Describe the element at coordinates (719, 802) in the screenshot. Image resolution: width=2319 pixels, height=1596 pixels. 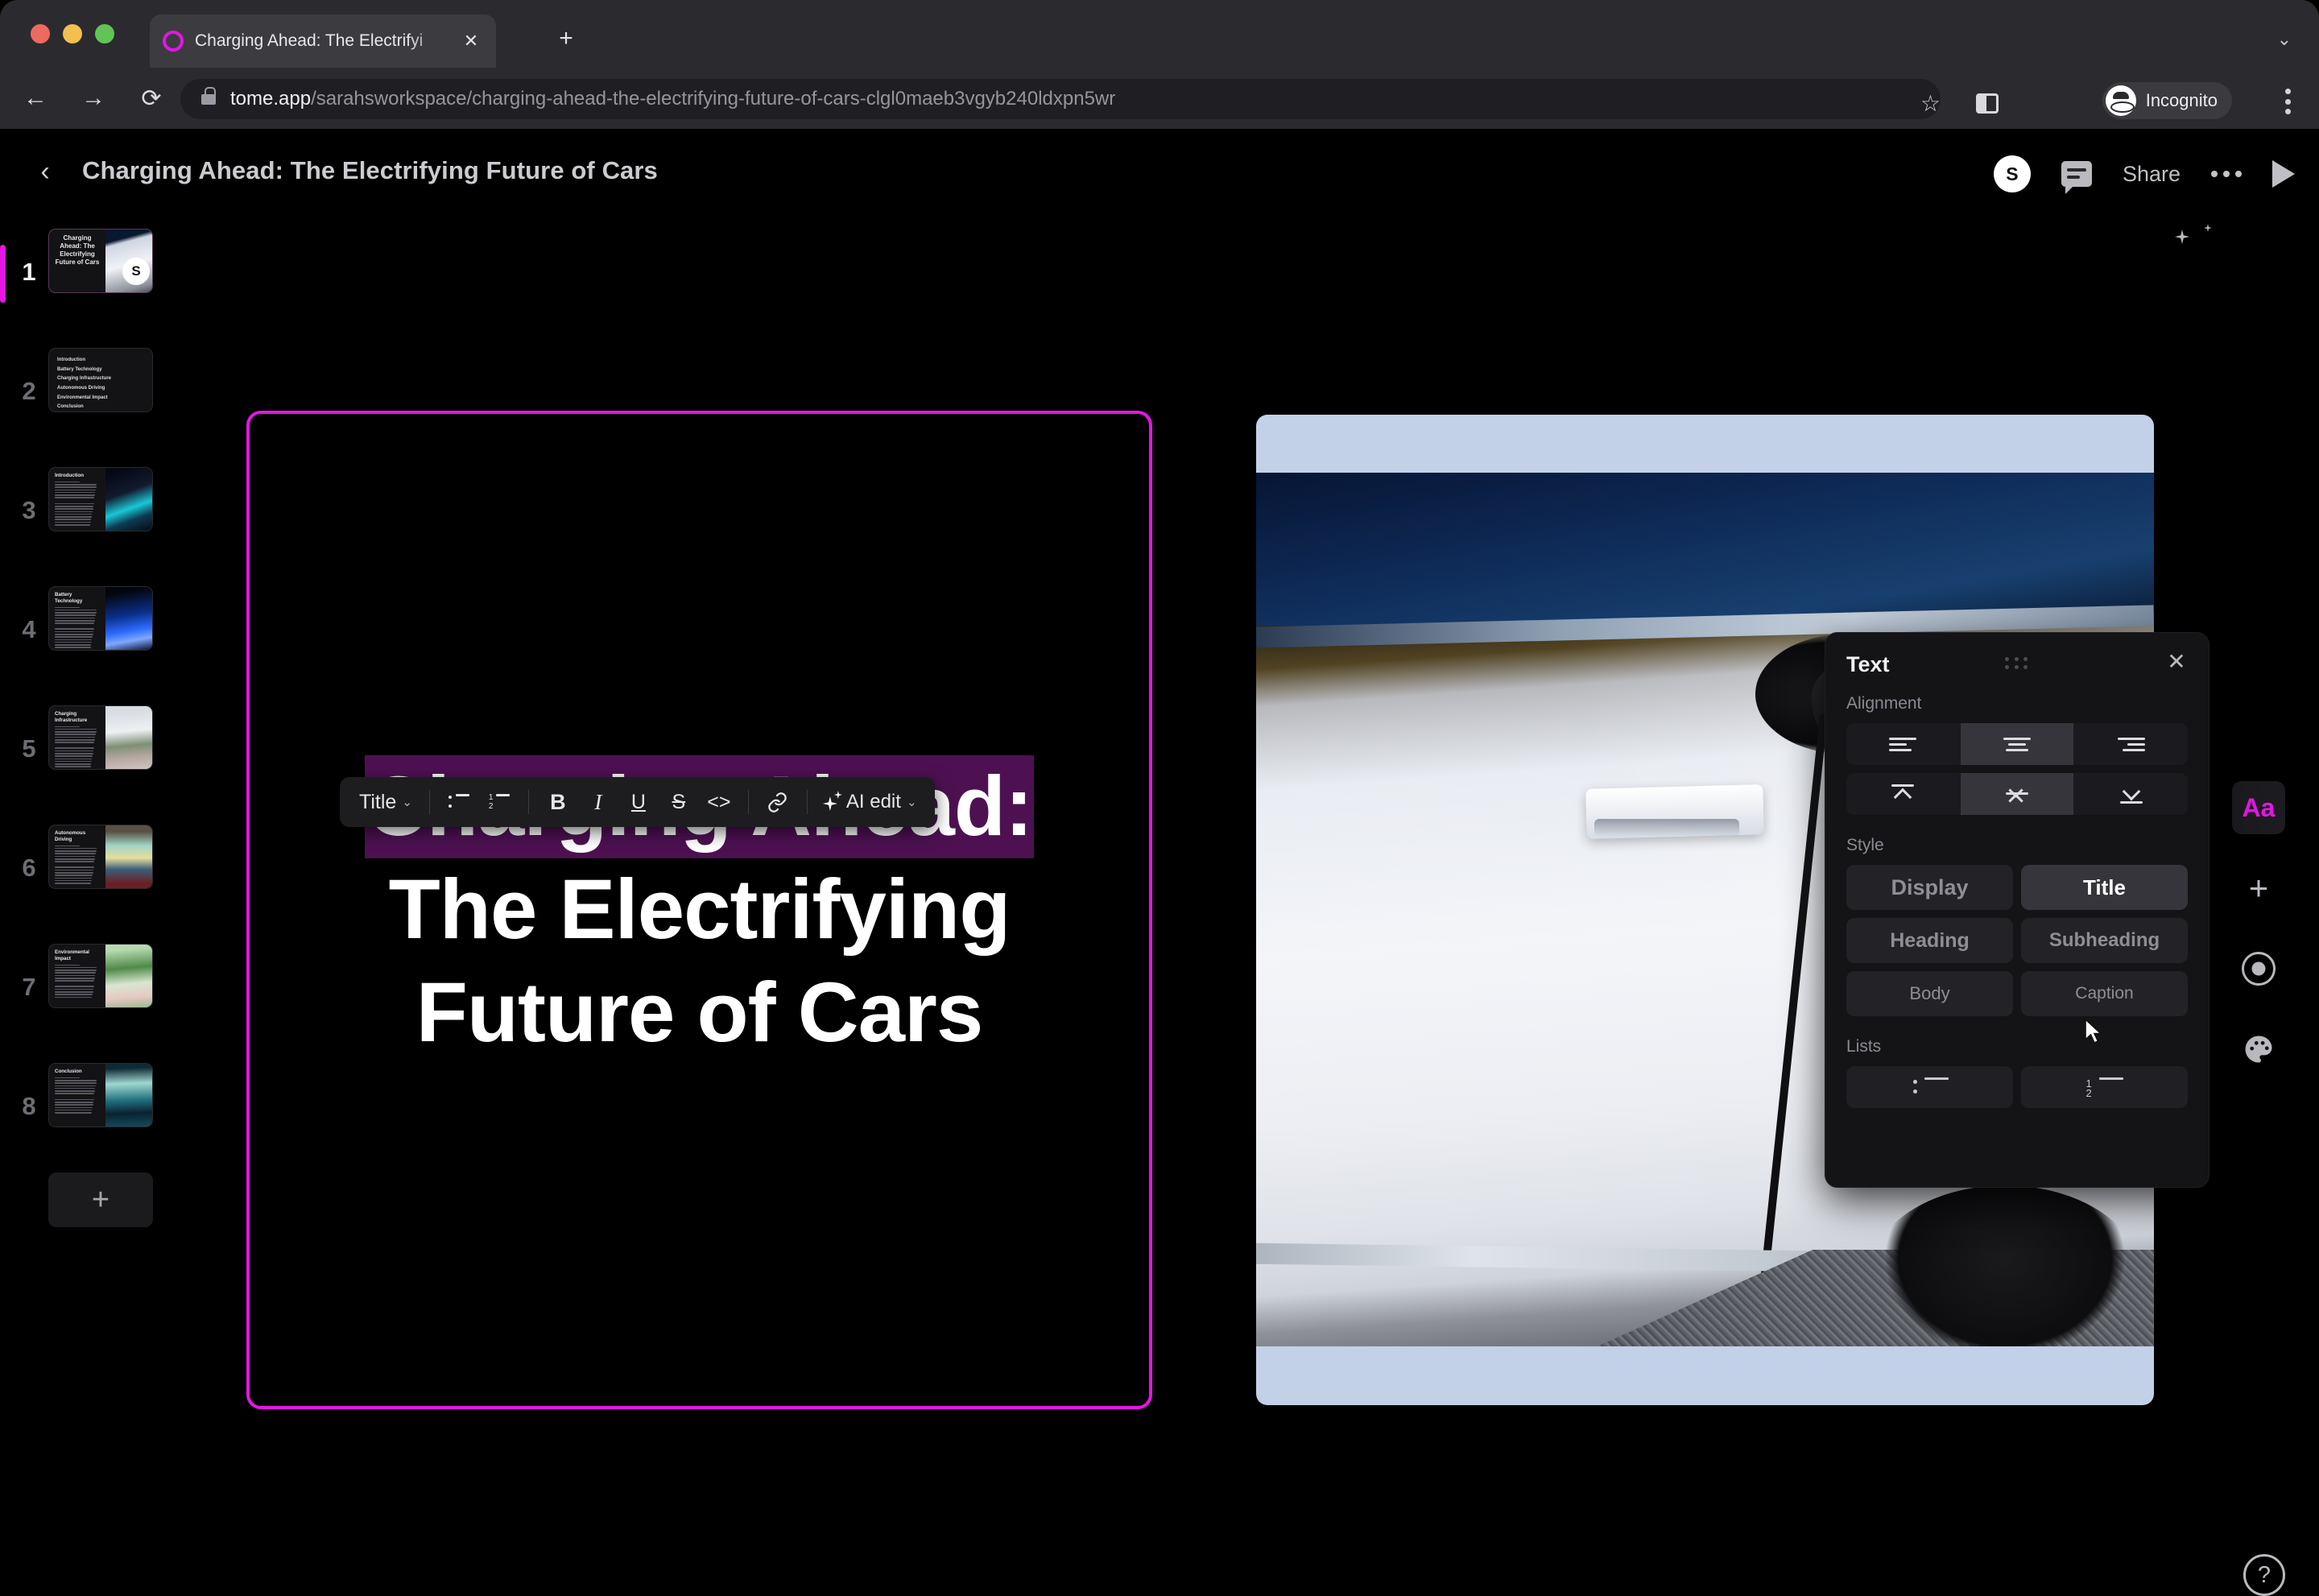
I see `code-button: <>` at that location.